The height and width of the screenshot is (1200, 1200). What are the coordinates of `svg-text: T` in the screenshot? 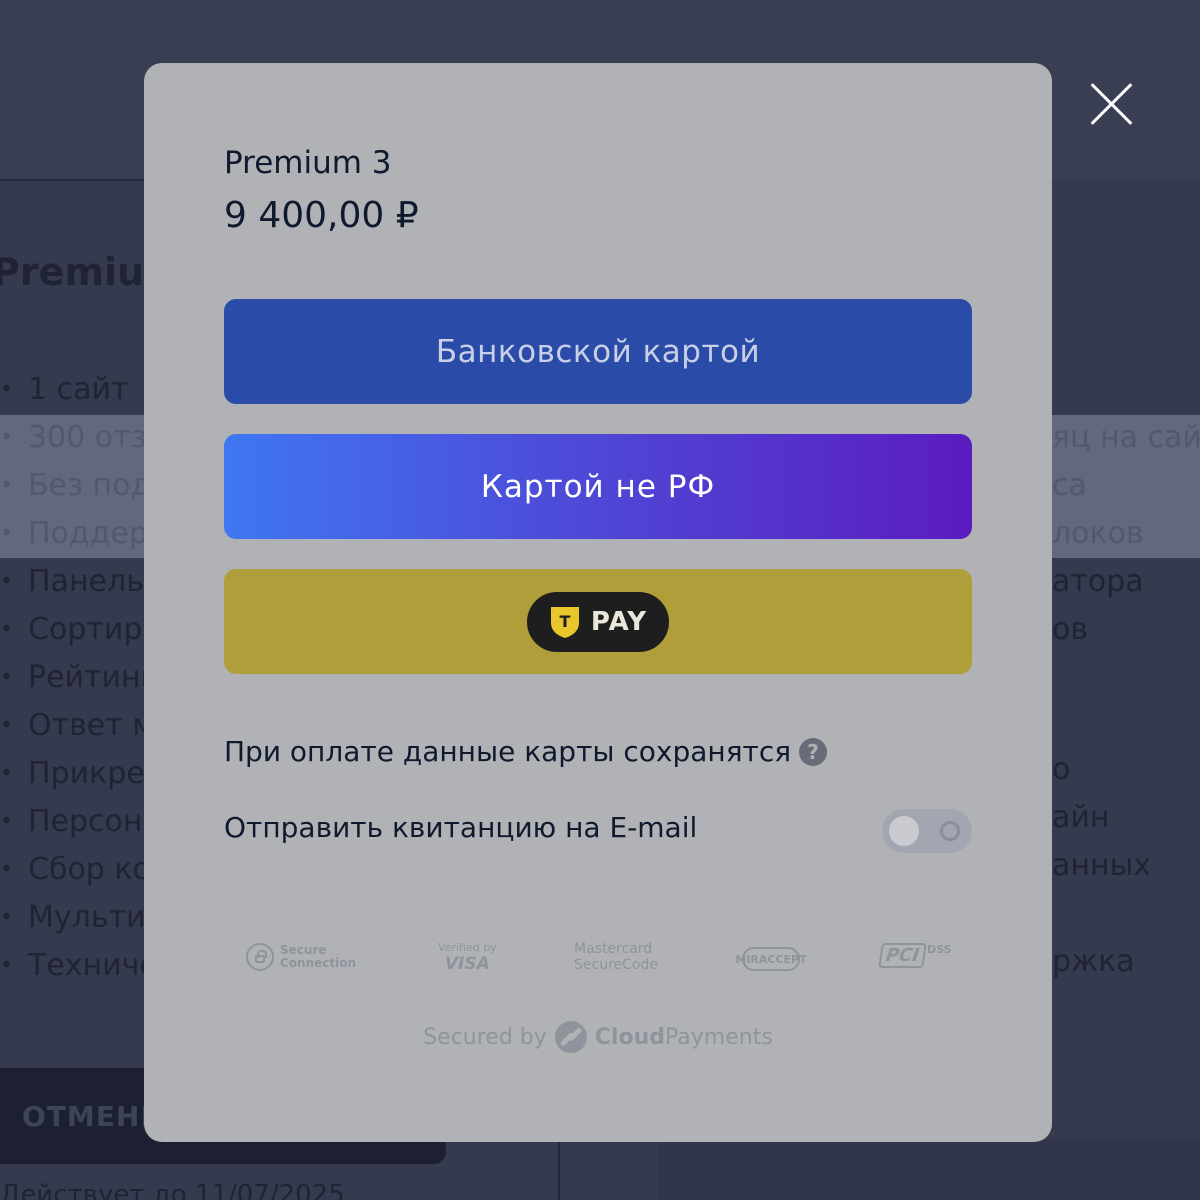 It's located at (564, 621).